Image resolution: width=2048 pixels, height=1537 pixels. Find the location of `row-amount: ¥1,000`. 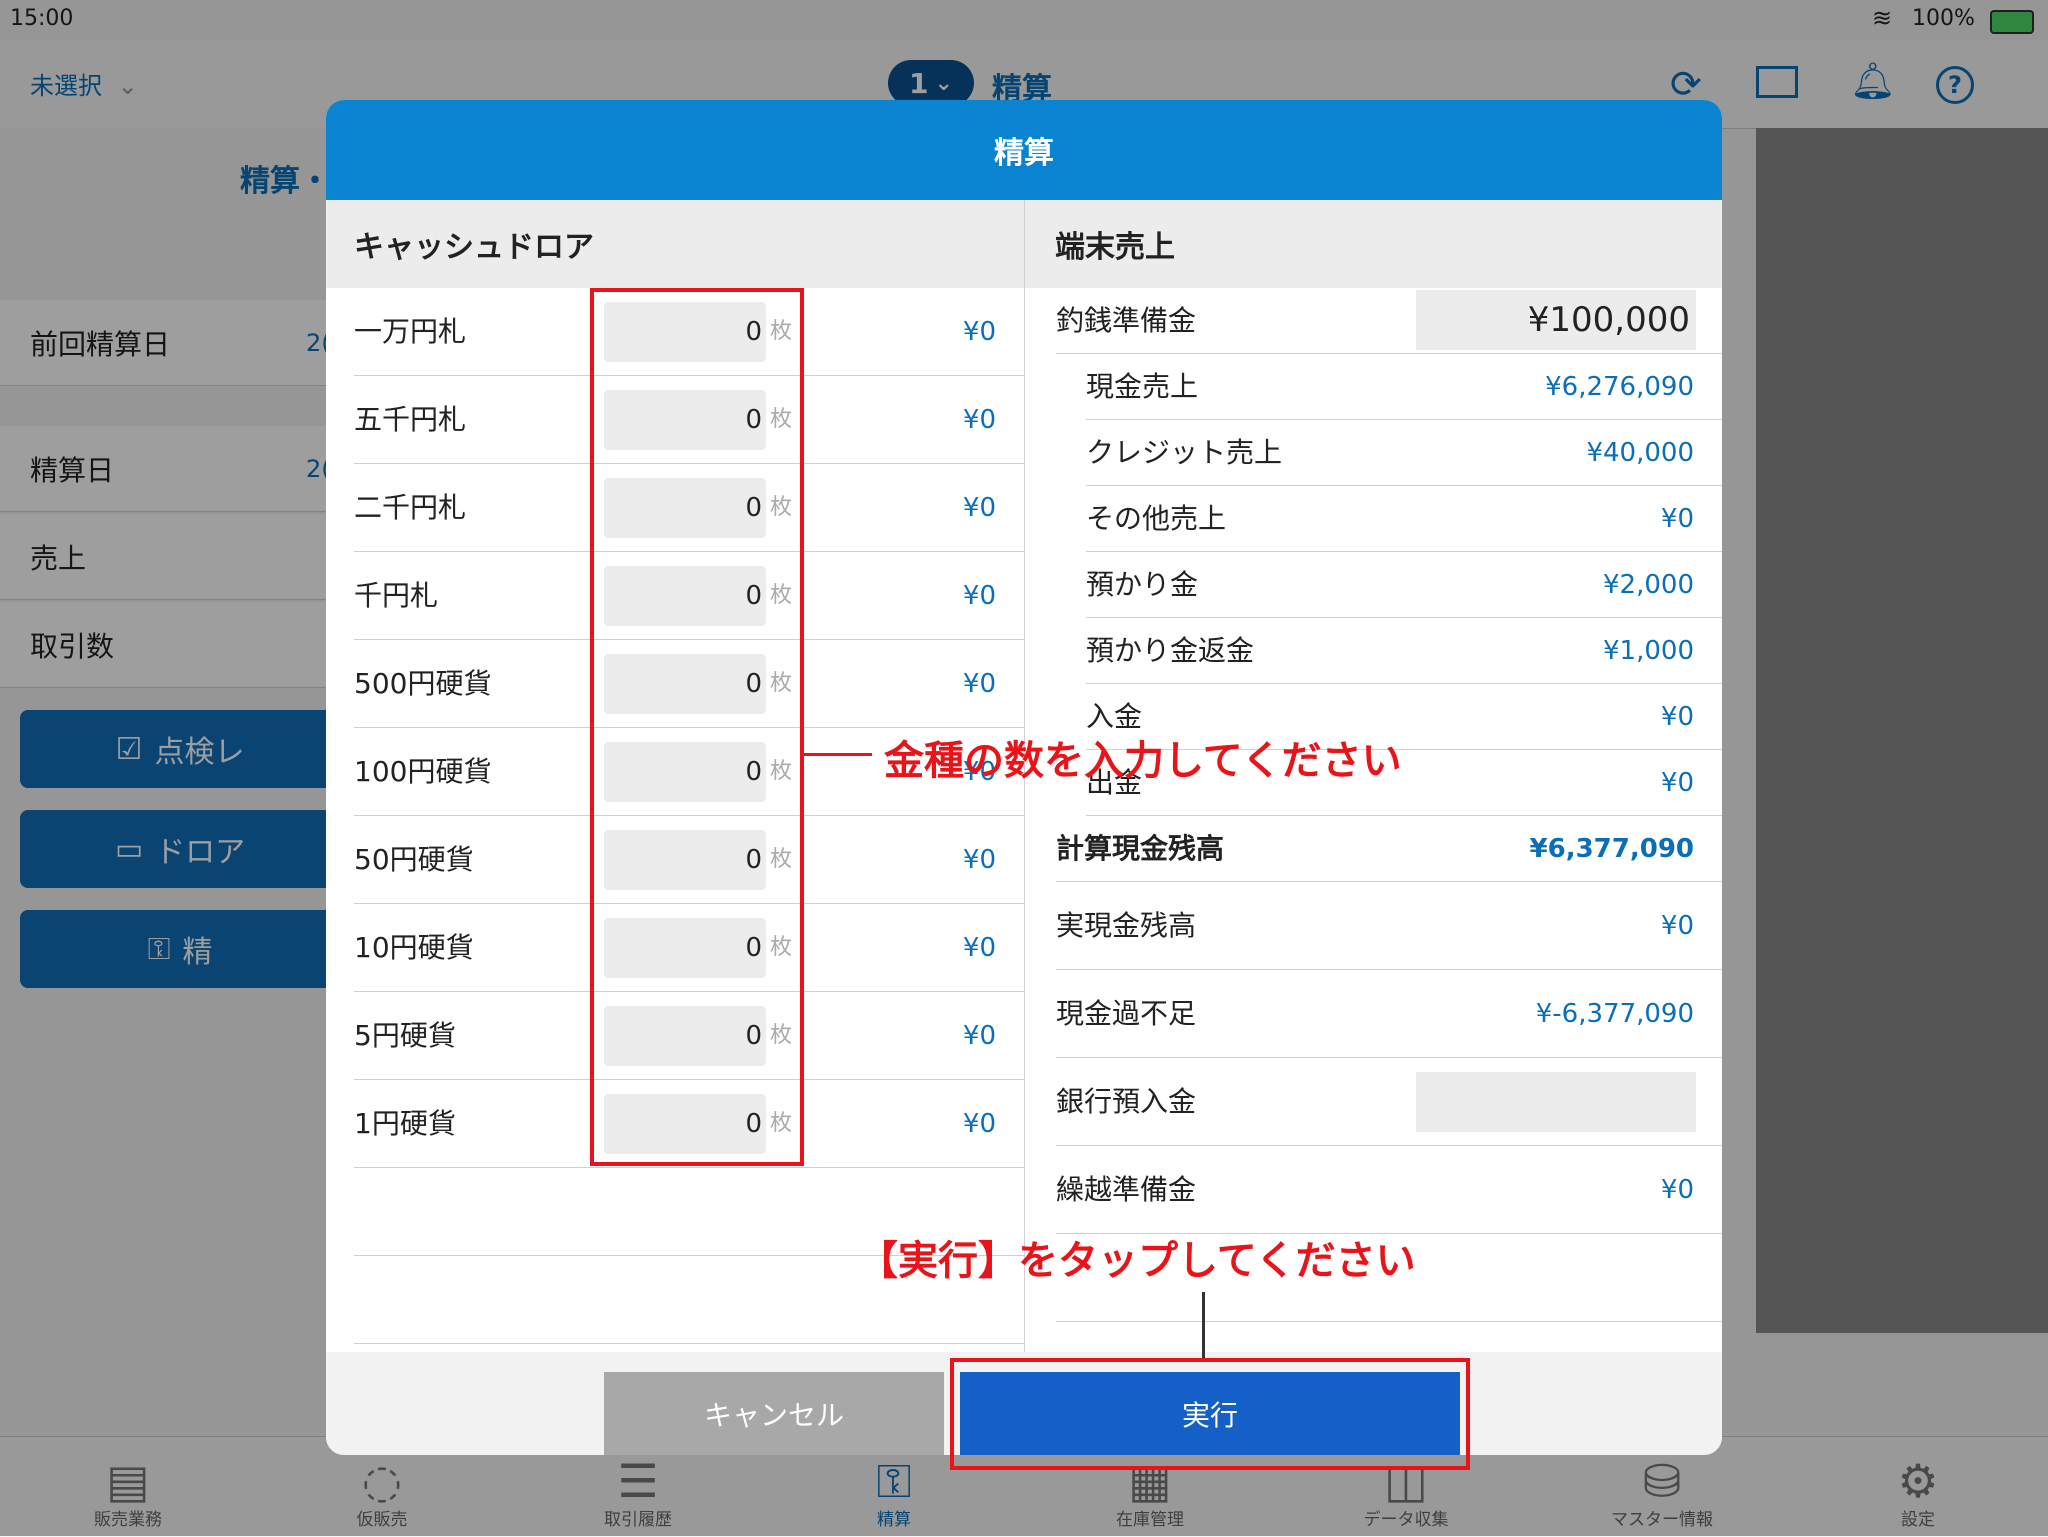

row-amount: ¥1,000 is located at coordinates (1648, 651).